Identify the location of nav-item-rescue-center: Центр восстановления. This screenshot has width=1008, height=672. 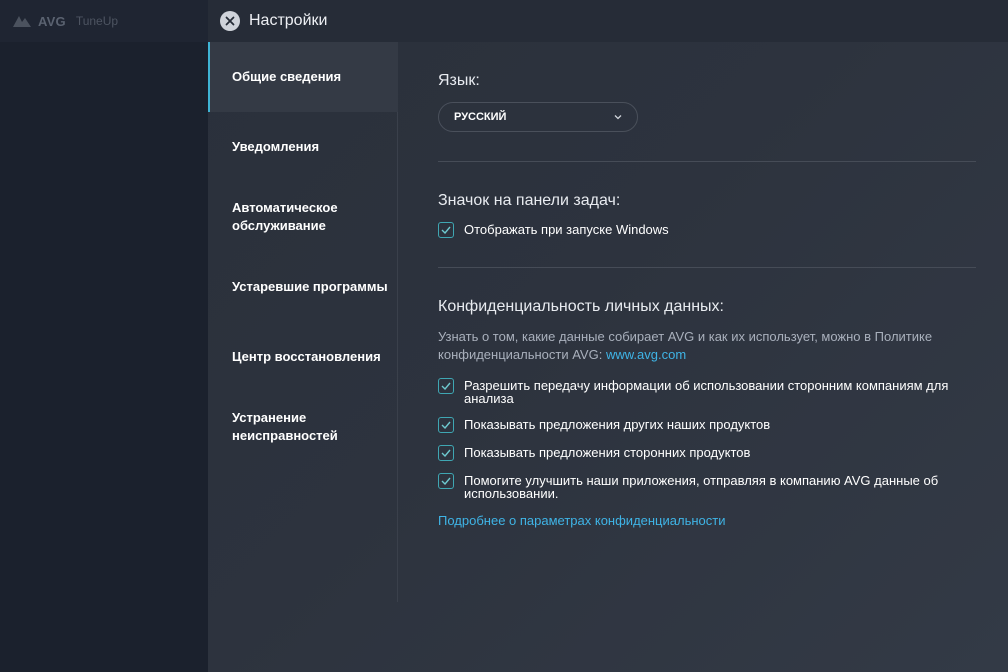
(303, 357).